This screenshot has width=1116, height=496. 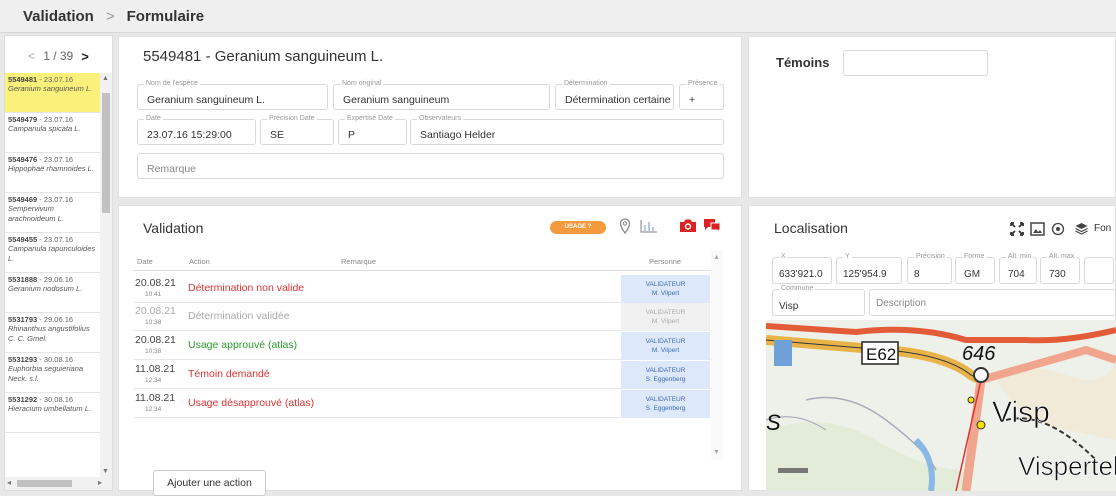 I want to click on usage-badge: USAGE ?, so click(x=578, y=227).